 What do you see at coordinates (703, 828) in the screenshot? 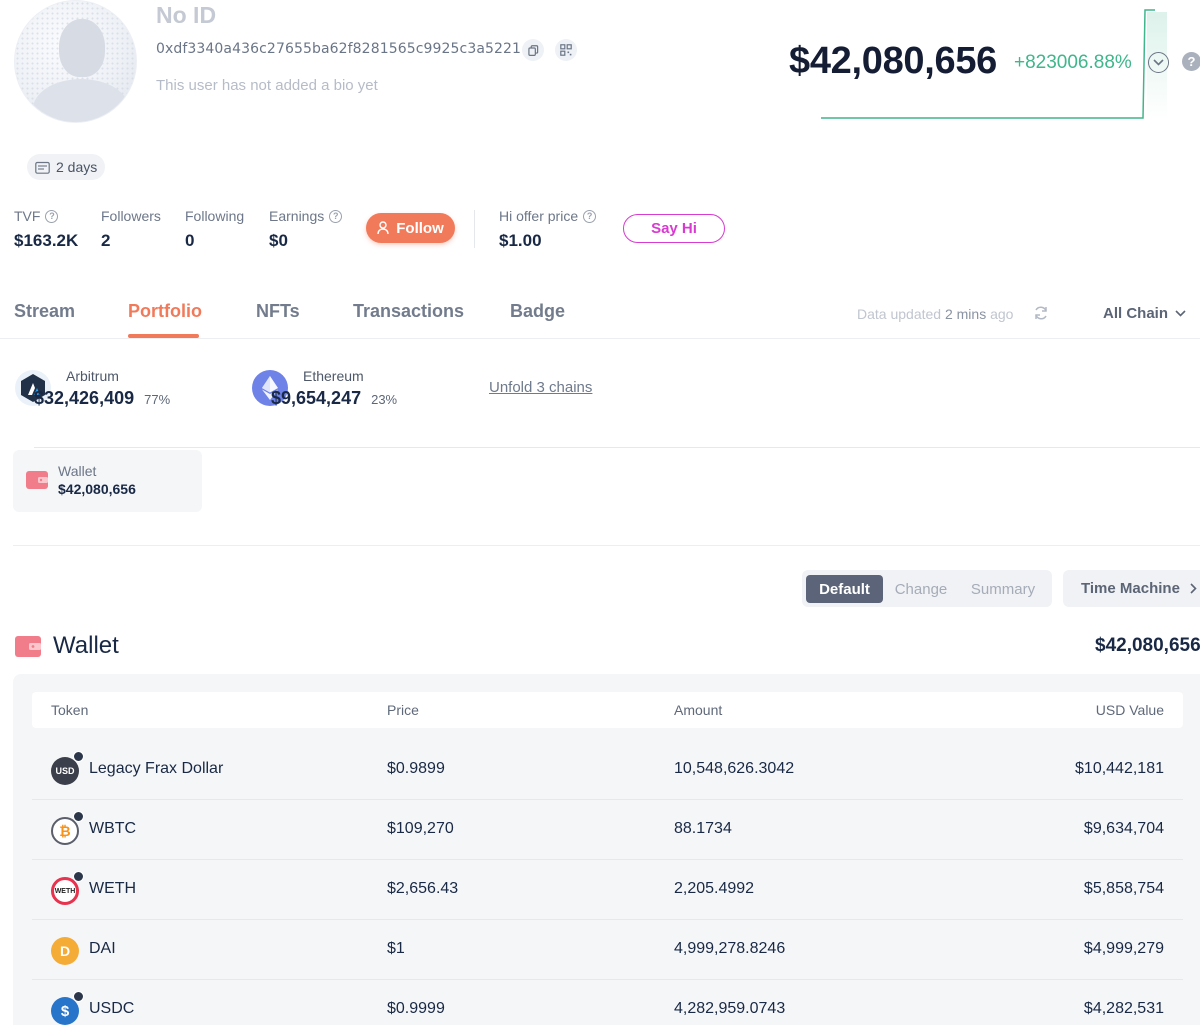
I see `token-amount: 88.1734` at bounding box center [703, 828].